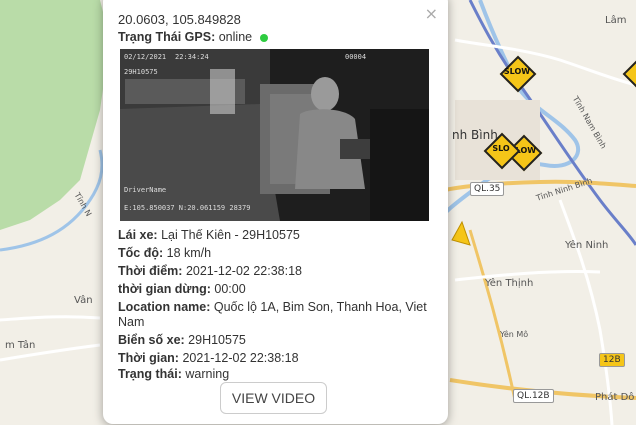  I want to click on time-label: Thời điểm:, so click(150, 271).